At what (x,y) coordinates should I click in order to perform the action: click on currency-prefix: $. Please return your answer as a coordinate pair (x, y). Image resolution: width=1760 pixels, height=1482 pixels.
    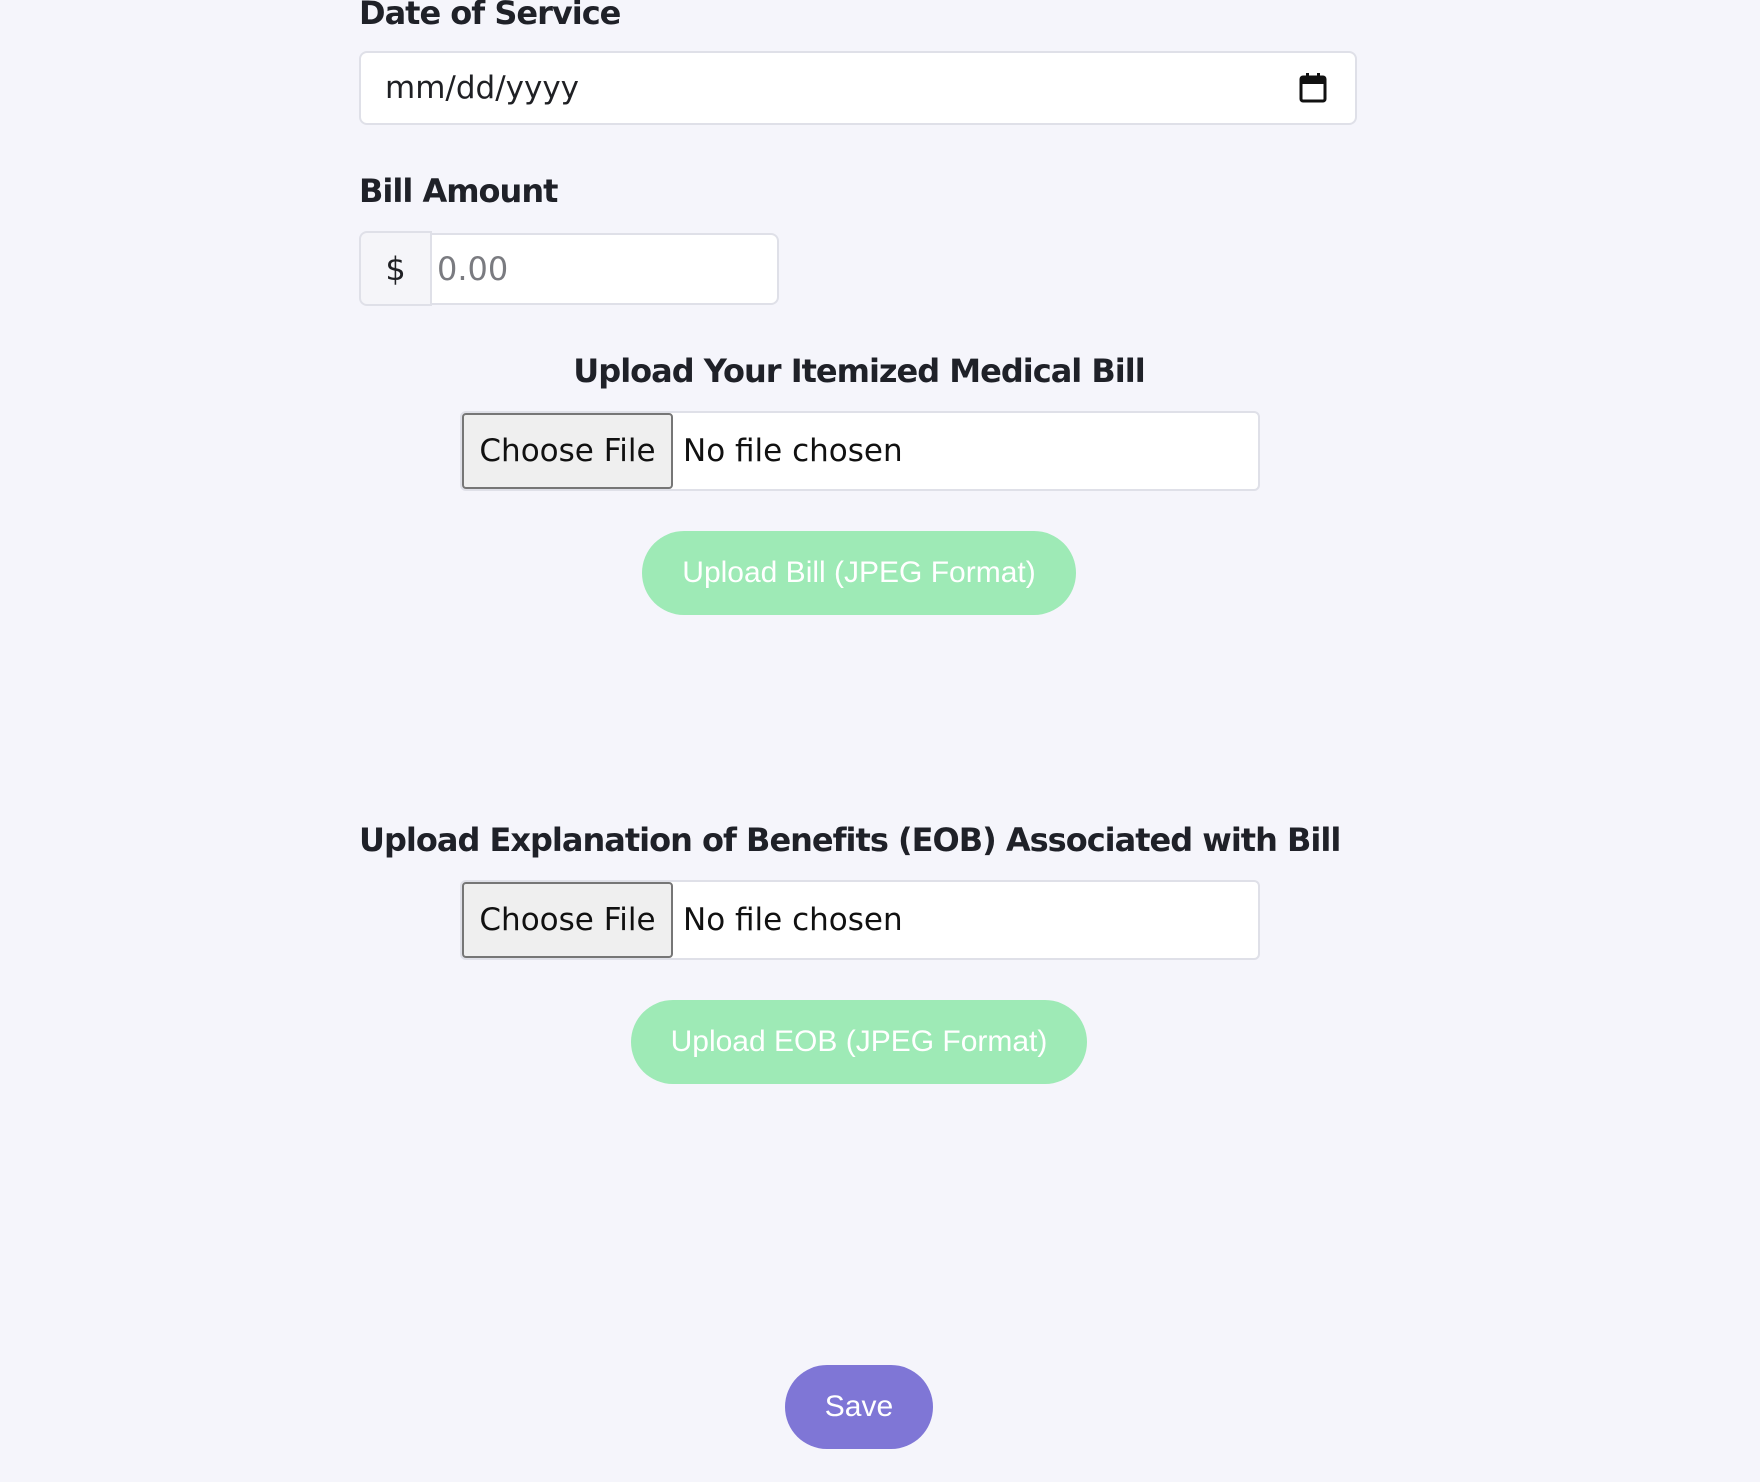
    Looking at the image, I should click on (395, 268).